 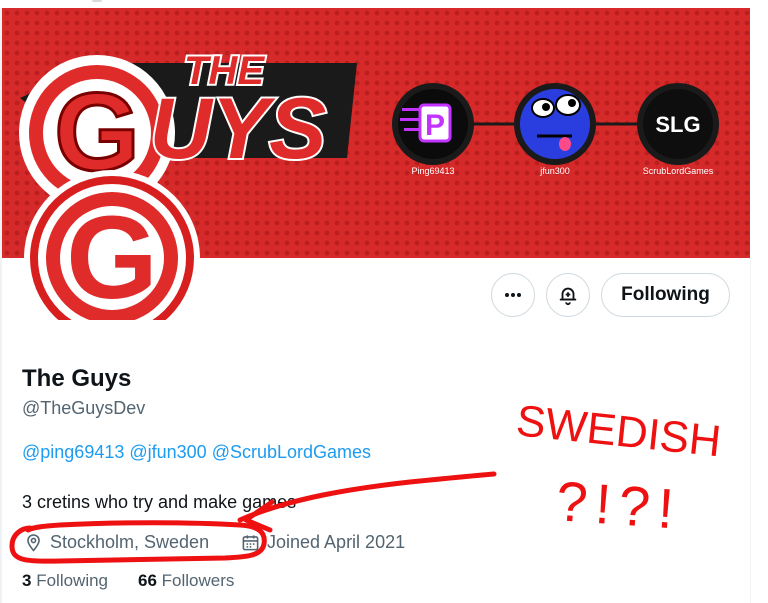 I want to click on mention-link-jfun300: @jfun300, so click(x=167, y=452).